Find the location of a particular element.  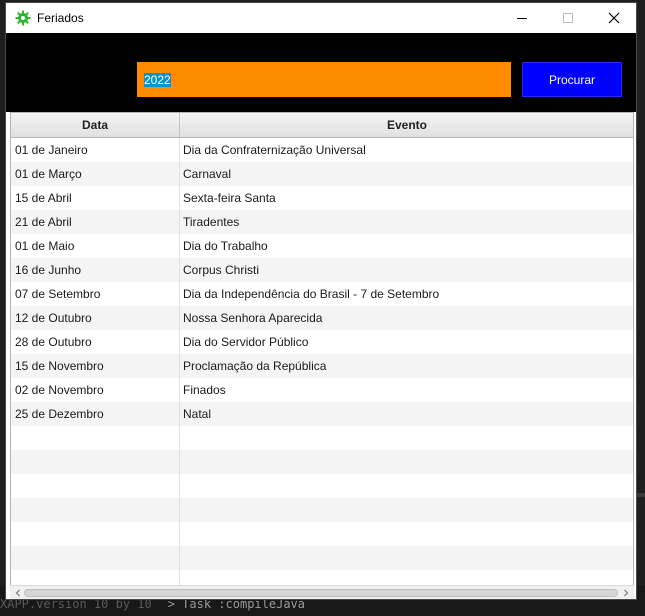

scrollbar-thumb is located at coordinates (321, 593).